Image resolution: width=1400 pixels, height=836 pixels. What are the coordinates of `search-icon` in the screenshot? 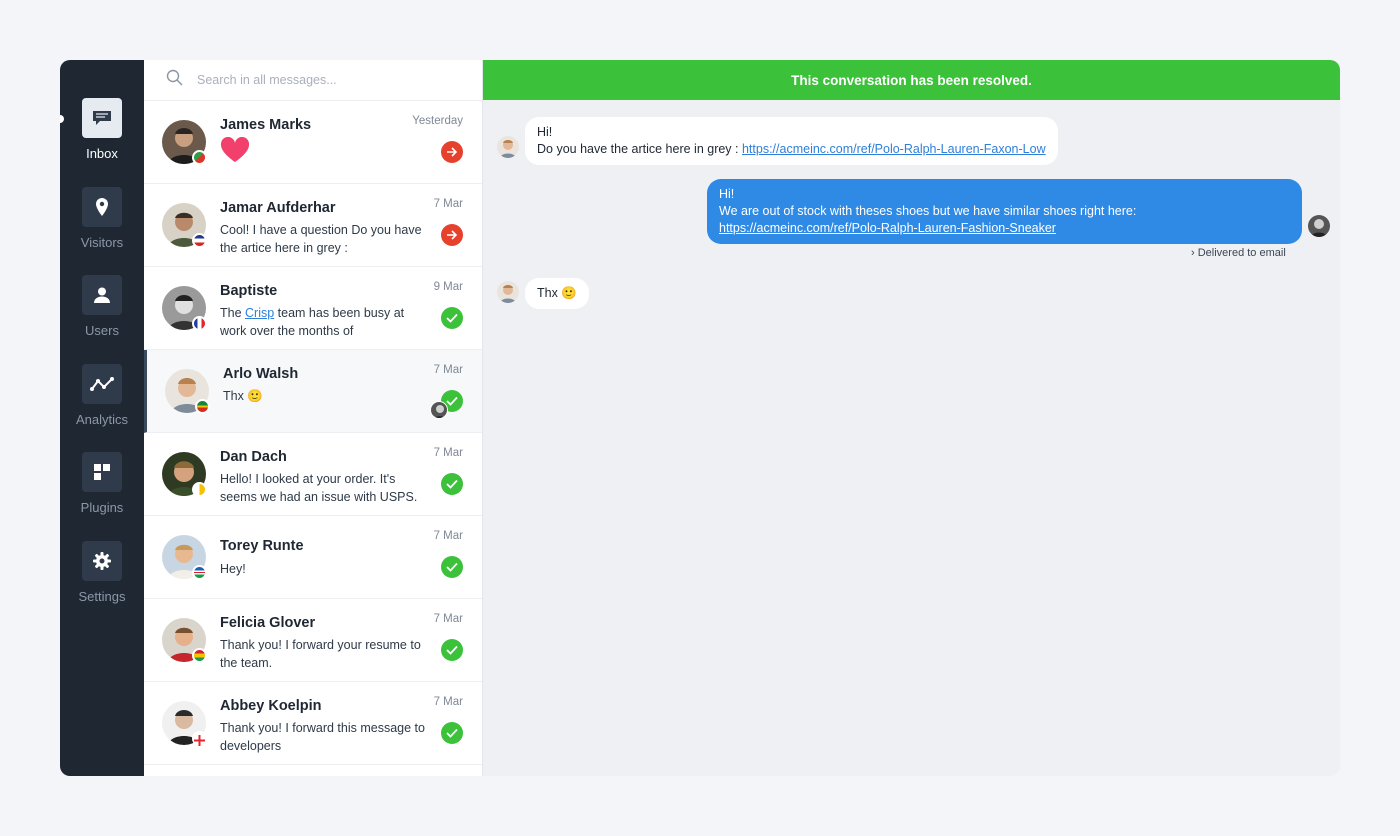 It's located at (174, 80).